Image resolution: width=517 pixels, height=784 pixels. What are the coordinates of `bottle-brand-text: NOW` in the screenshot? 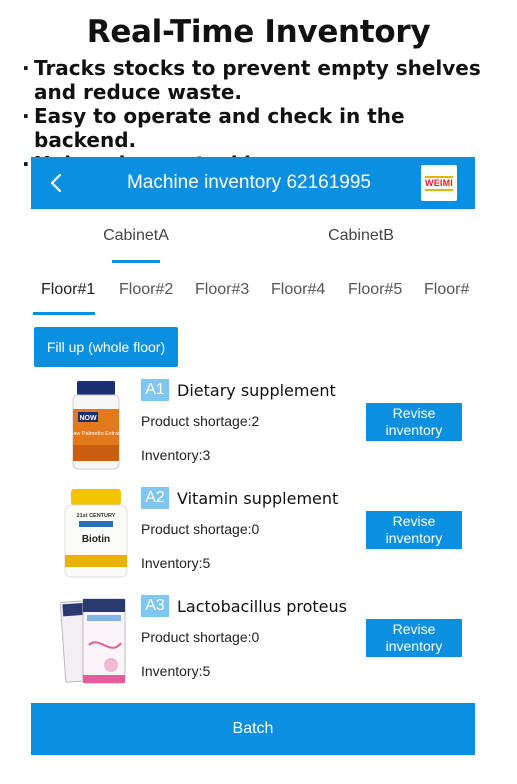 It's located at (88, 418).